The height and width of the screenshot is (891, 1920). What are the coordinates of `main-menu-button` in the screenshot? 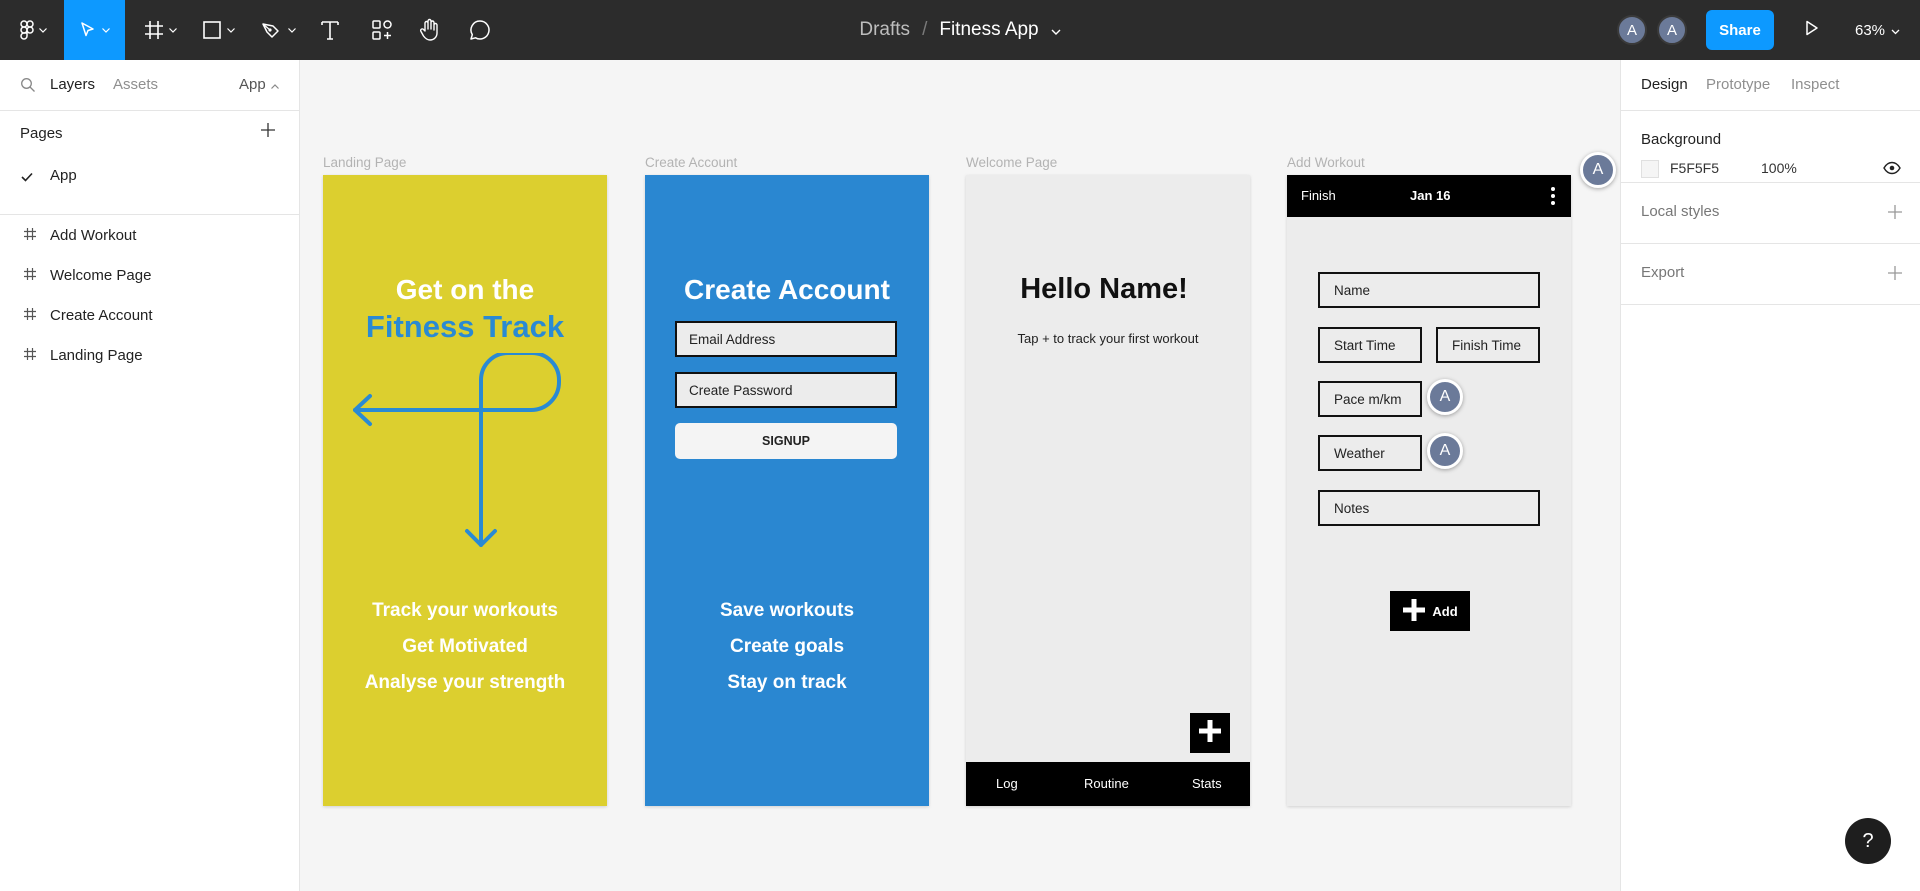 It's located at (33, 30).